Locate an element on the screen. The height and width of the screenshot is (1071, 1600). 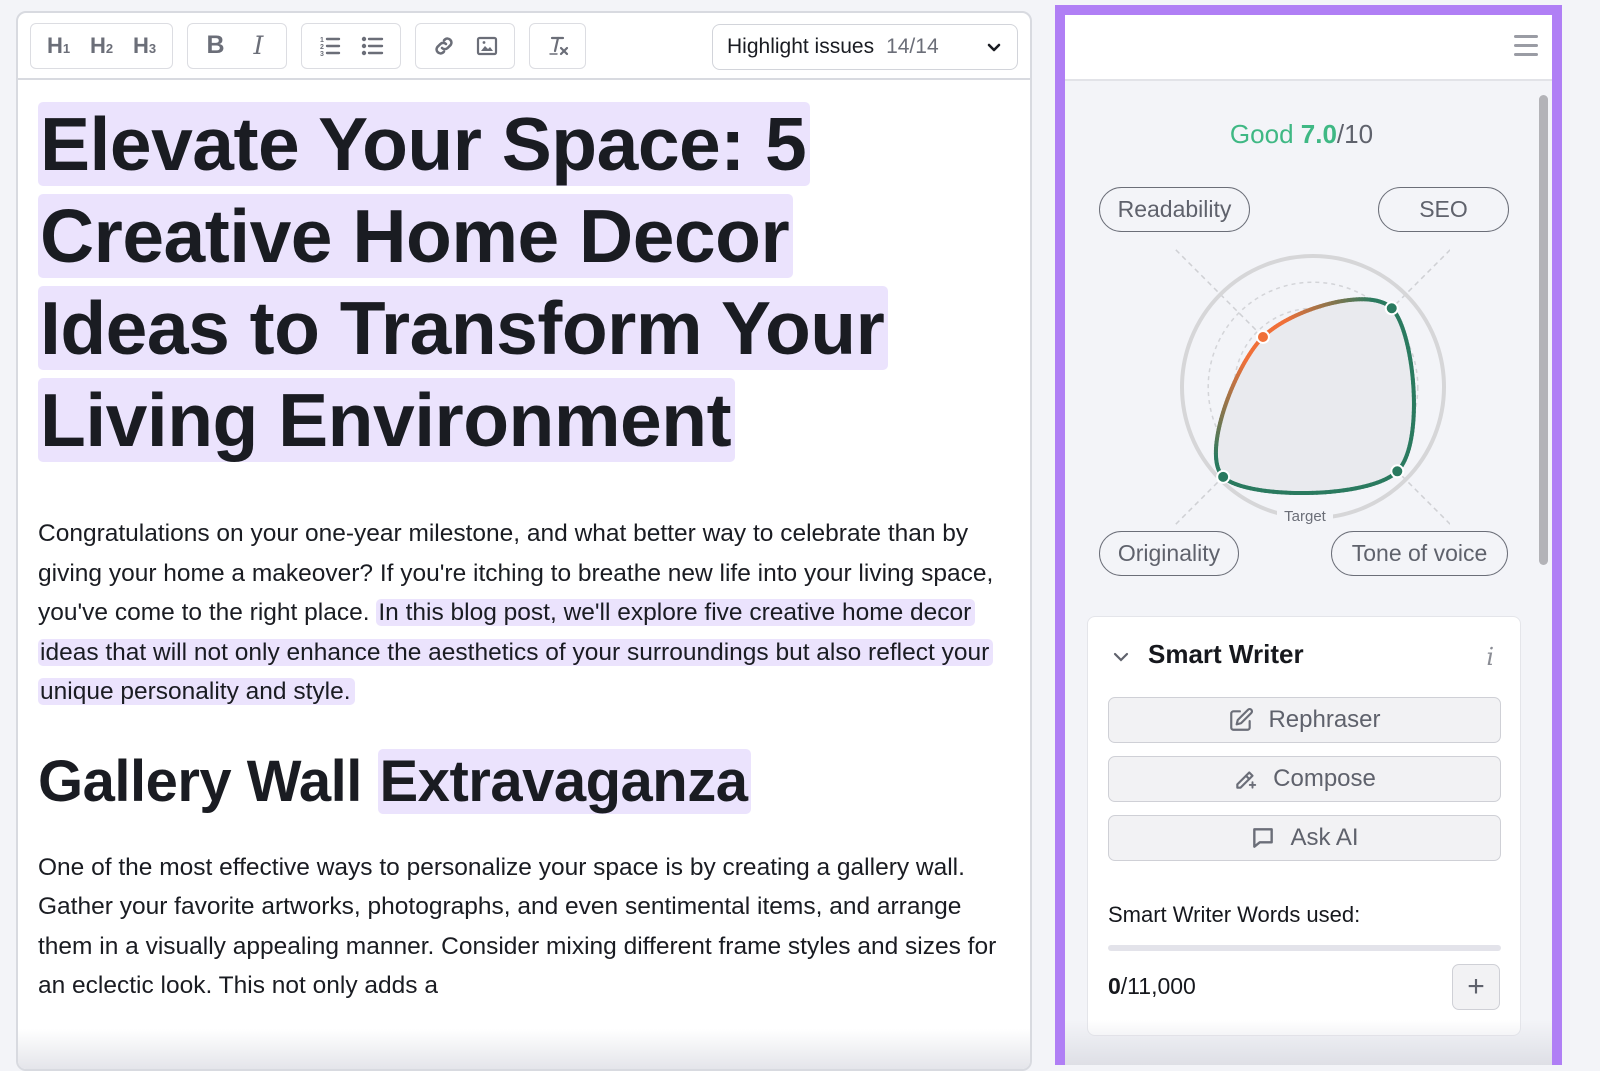
h3-sub: 3 is located at coordinates (152, 48).